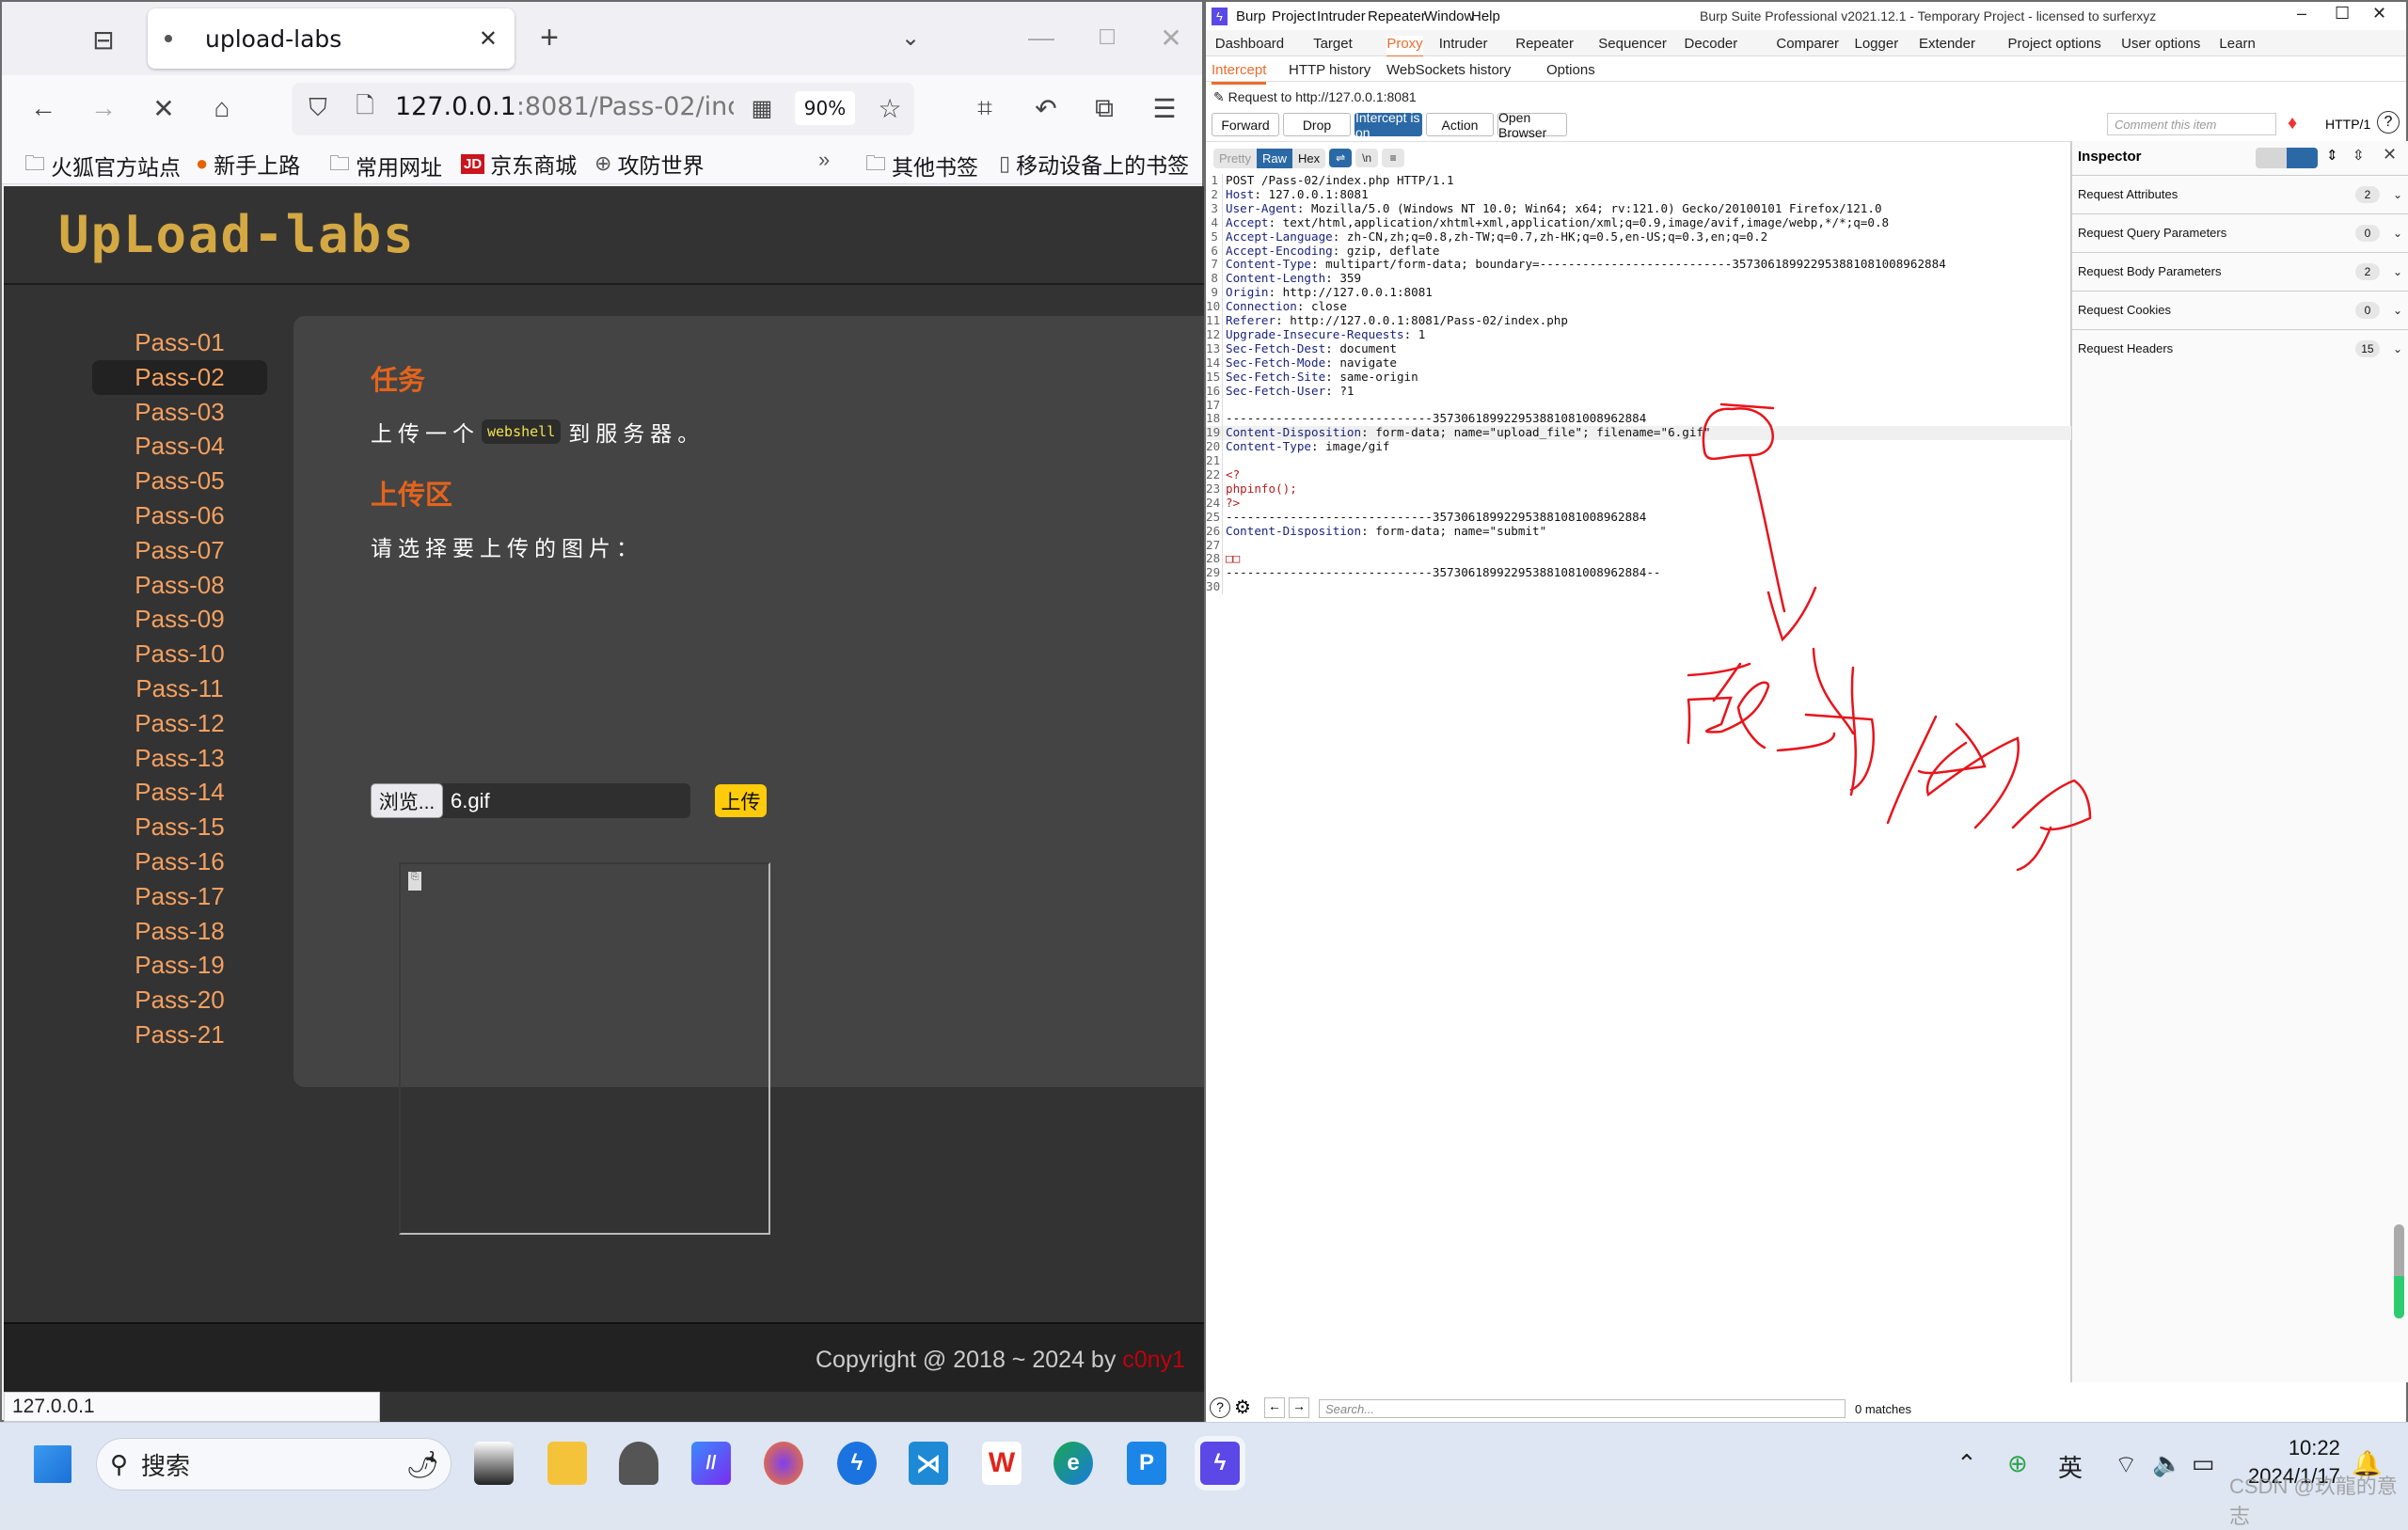 This screenshot has height=1530, width=2408. What do you see at coordinates (985, 108) in the screenshot?
I see `screenshot-crop-icon: ⌗` at bounding box center [985, 108].